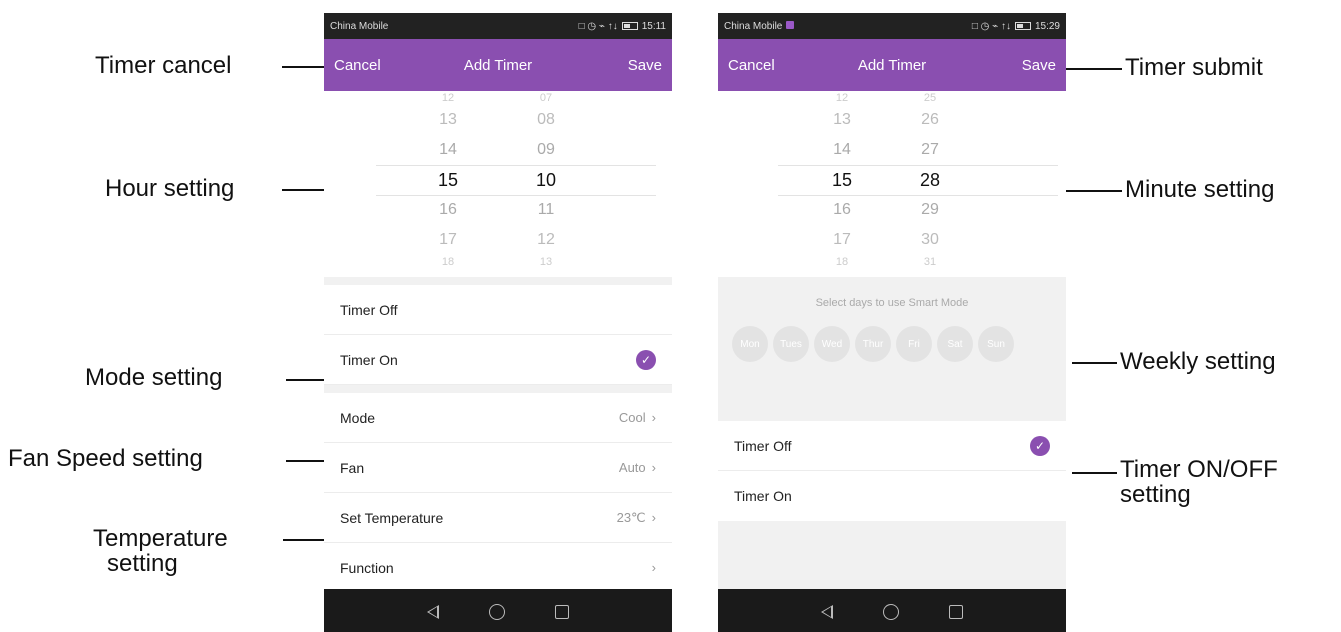 The width and height of the screenshot is (1341, 632). Describe the element at coordinates (1047, 26) in the screenshot. I see `clock-time: 15:29` at that location.